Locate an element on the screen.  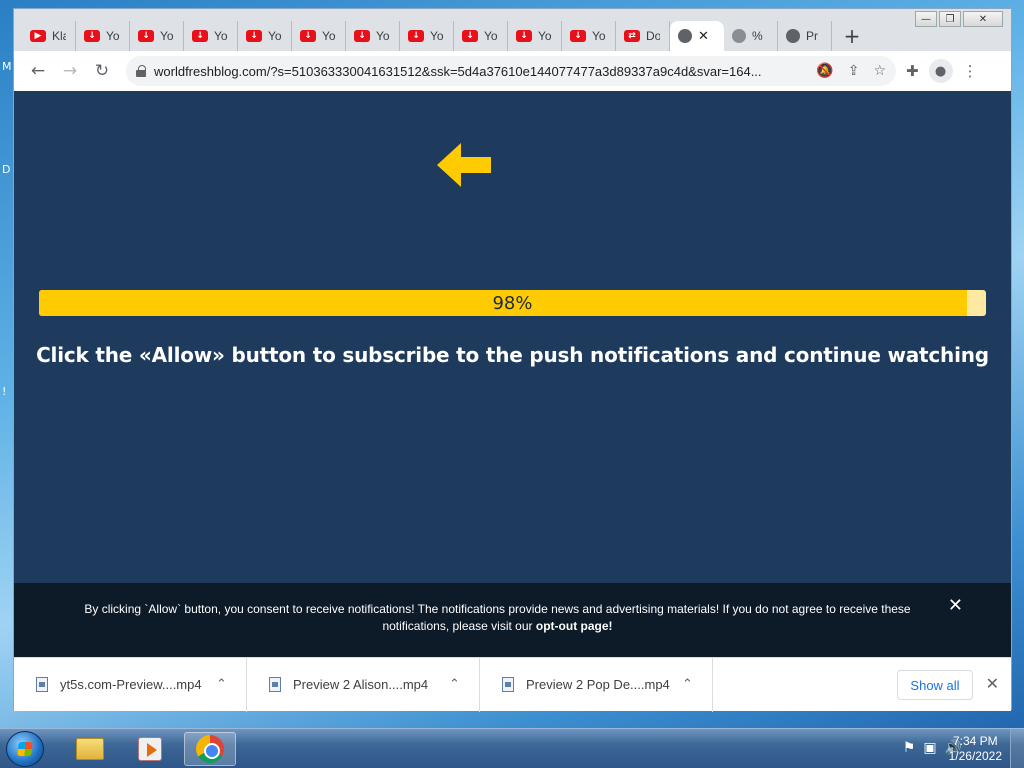
progress-bar: 98% is located at coordinates (512, 303).